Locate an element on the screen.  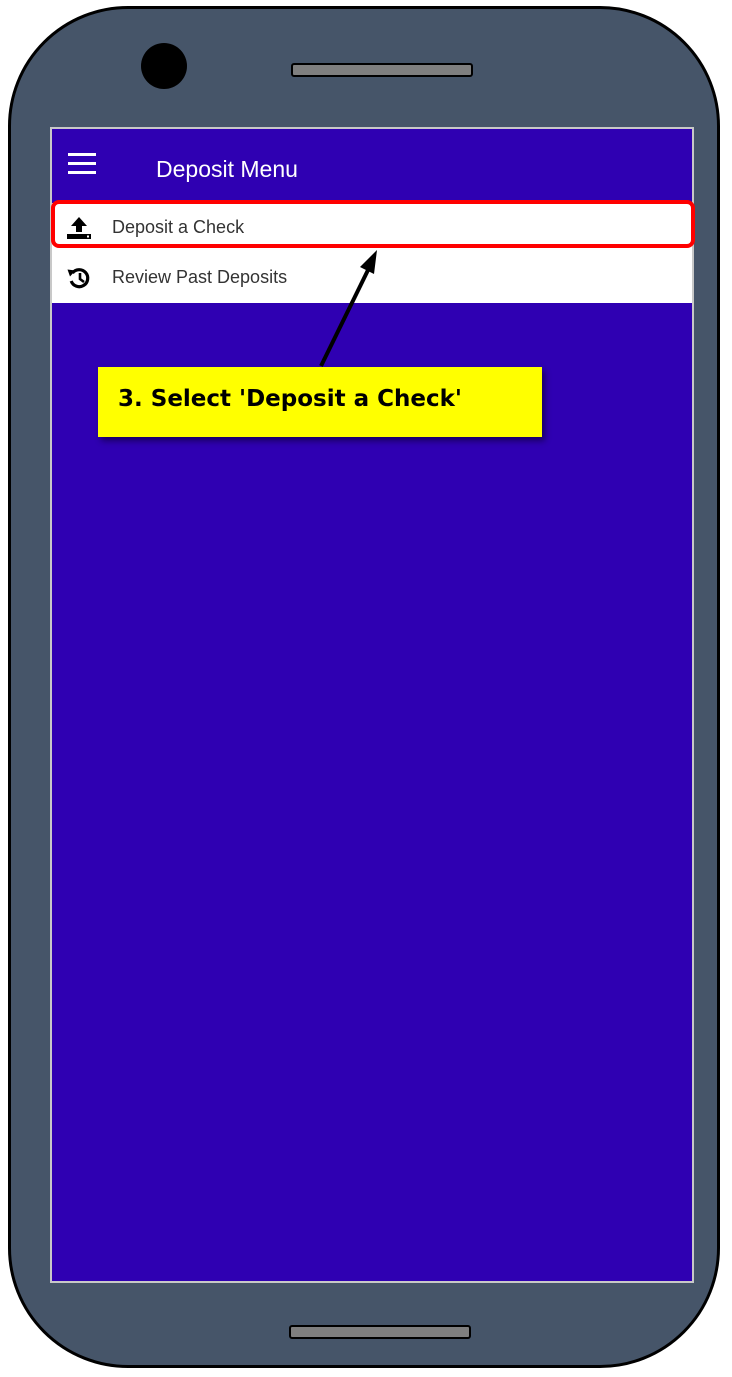
app-bar: Deposit Menu is located at coordinates (372, 166).